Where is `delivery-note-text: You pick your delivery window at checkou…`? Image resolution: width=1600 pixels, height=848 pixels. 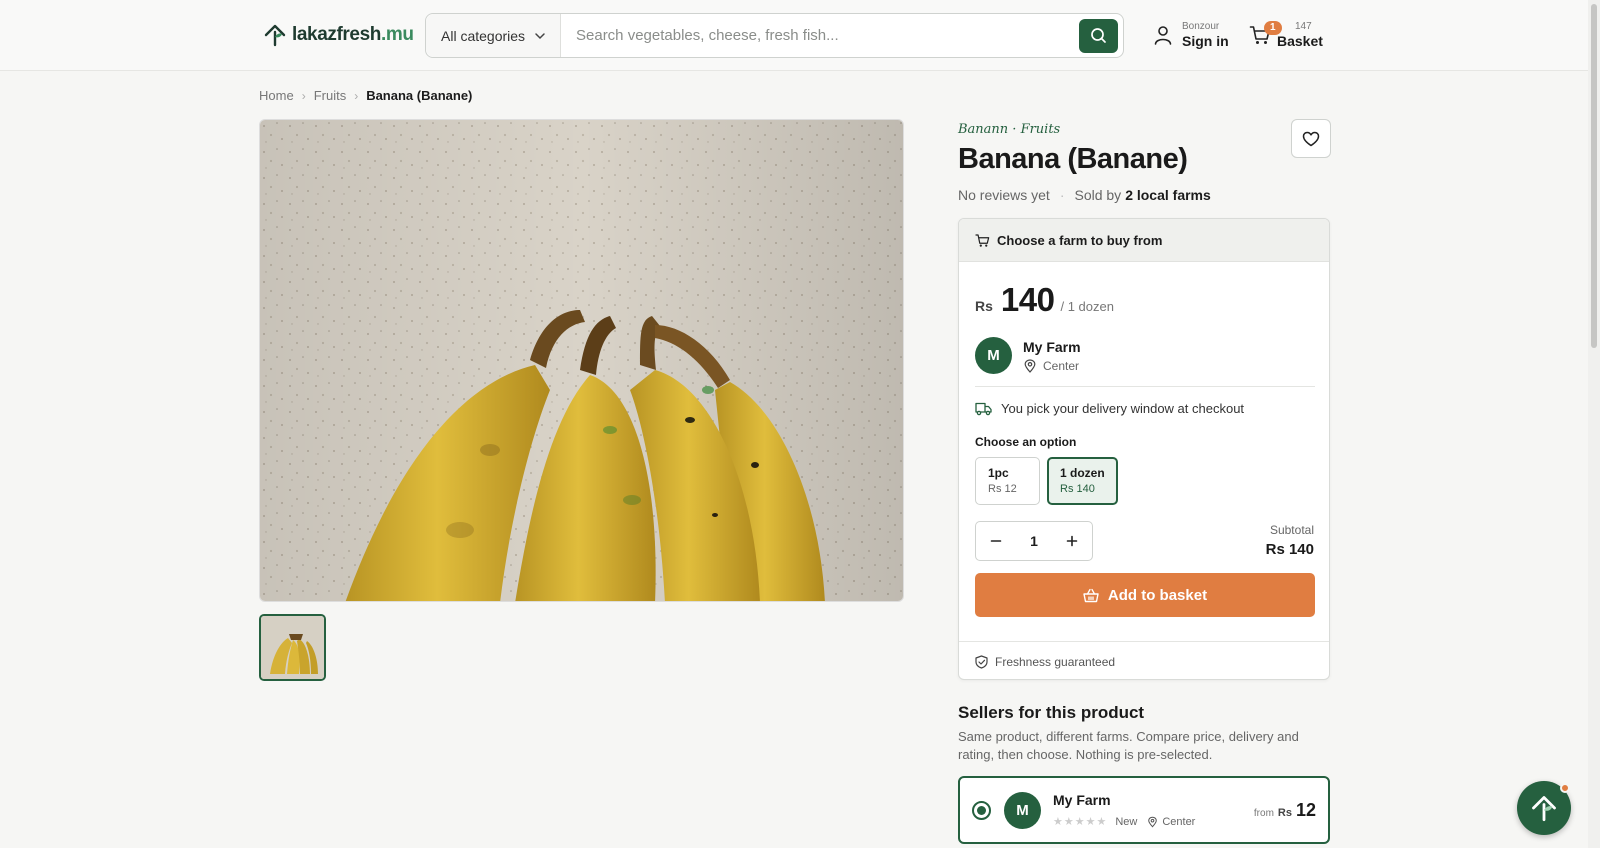
delivery-note-text: You pick your delivery window at checkou… is located at coordinates (1123, 408).